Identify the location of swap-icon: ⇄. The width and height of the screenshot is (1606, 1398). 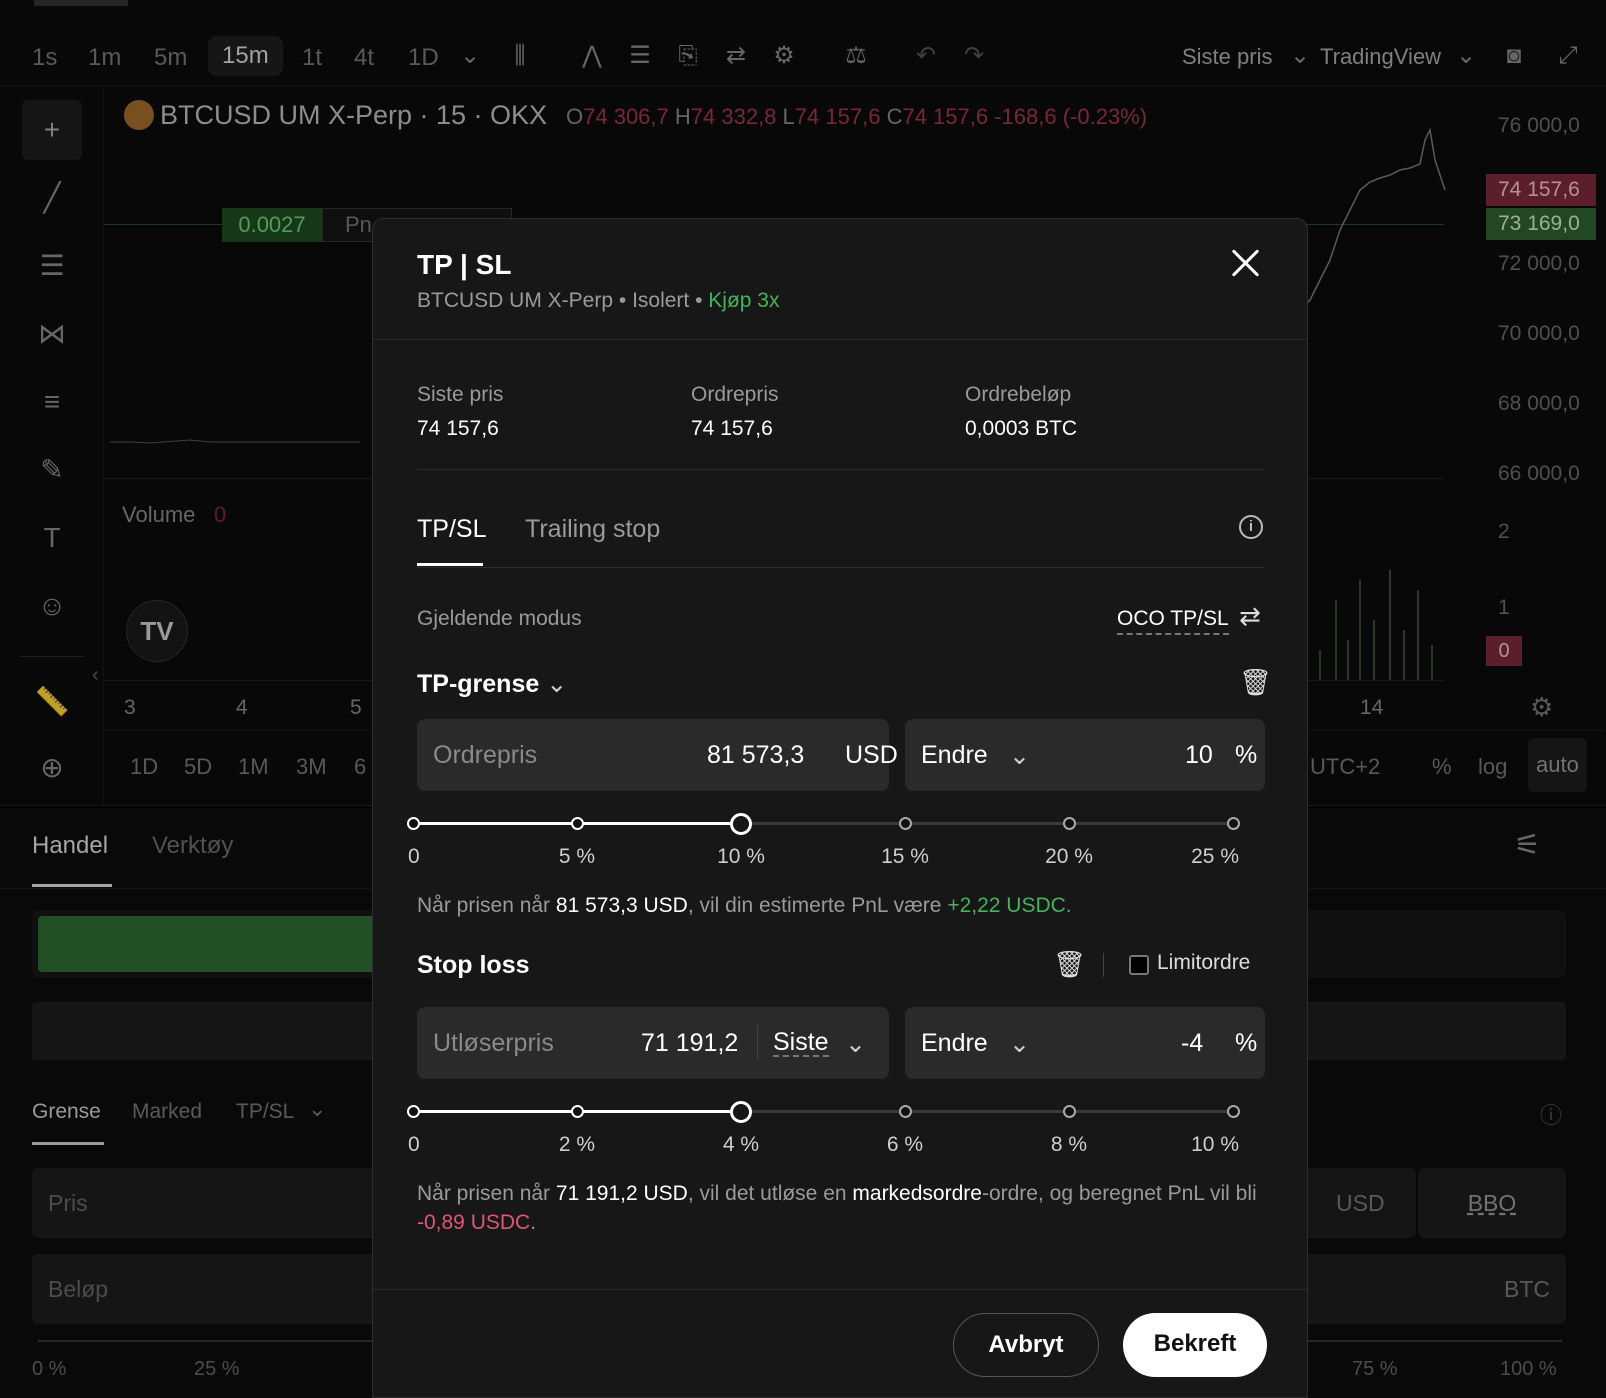
(1250, 616).